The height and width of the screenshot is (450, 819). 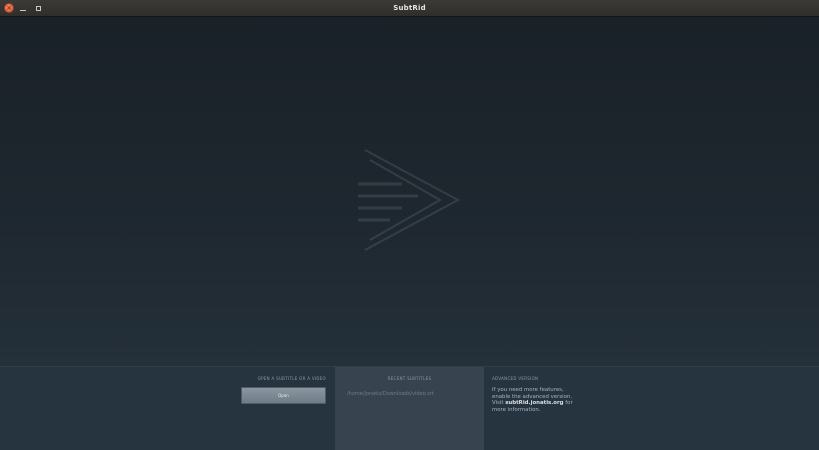 I want to click on recent-subtitle-item: /home/jonatis/Downloads/video.srt, so click(x=390, y=394).